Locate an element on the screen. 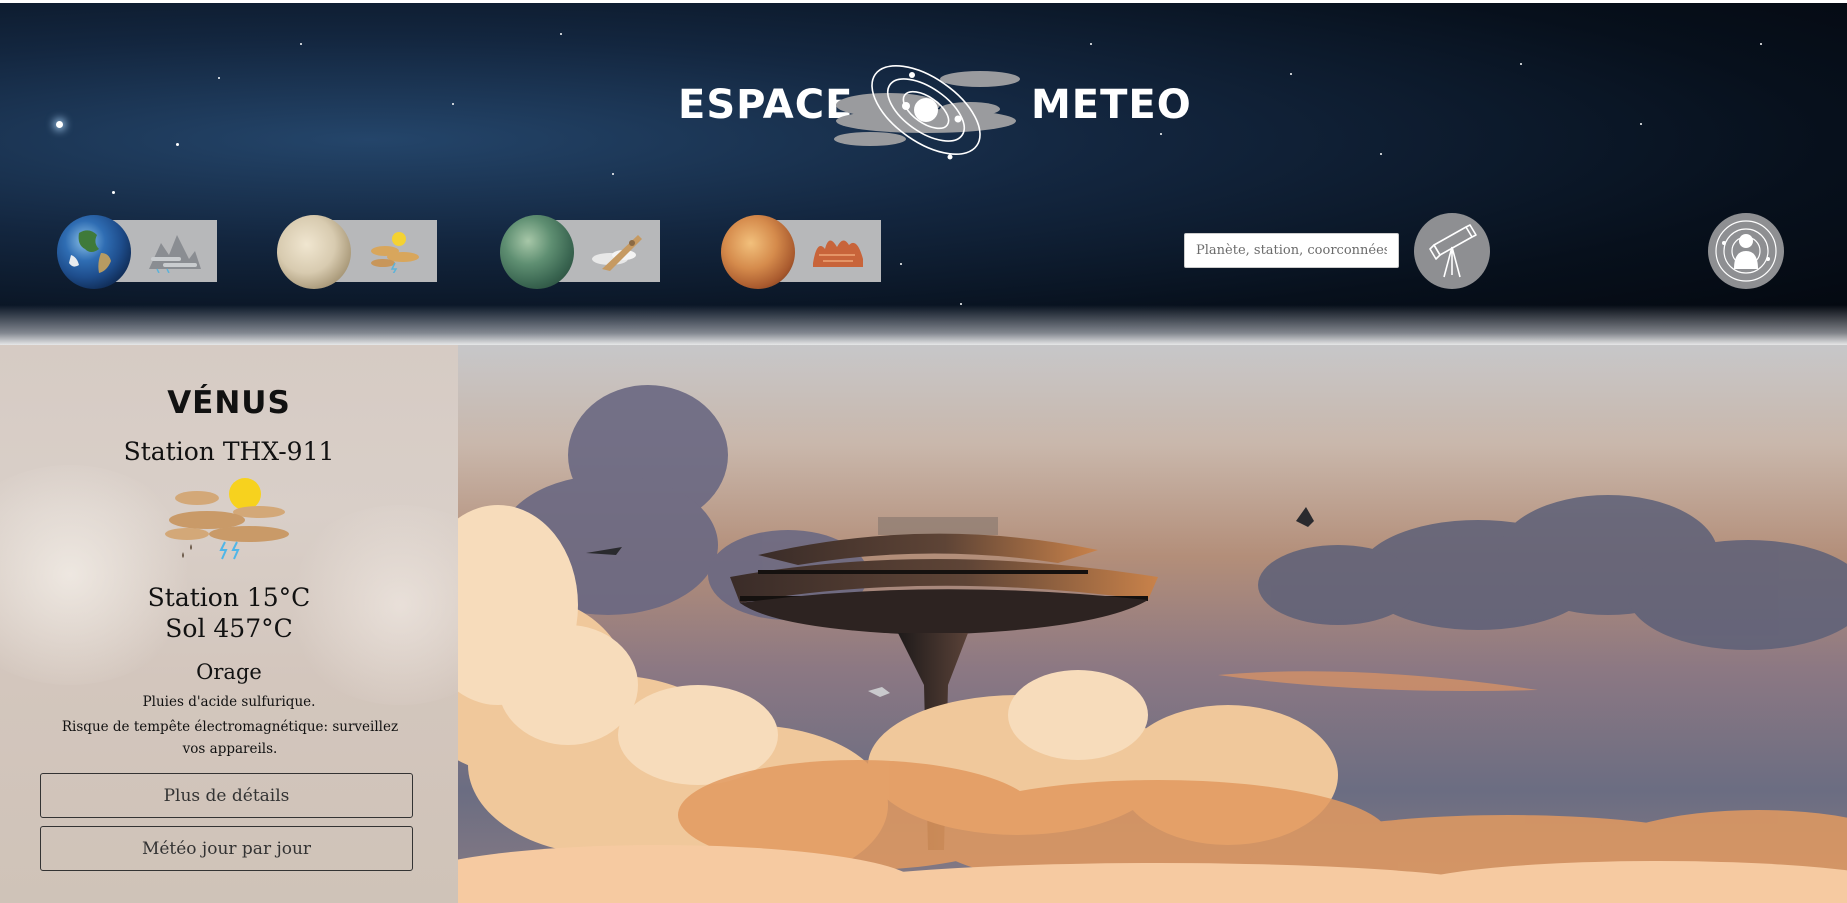  sun-cloud-storm-icon is located at coordinates (395, 252).